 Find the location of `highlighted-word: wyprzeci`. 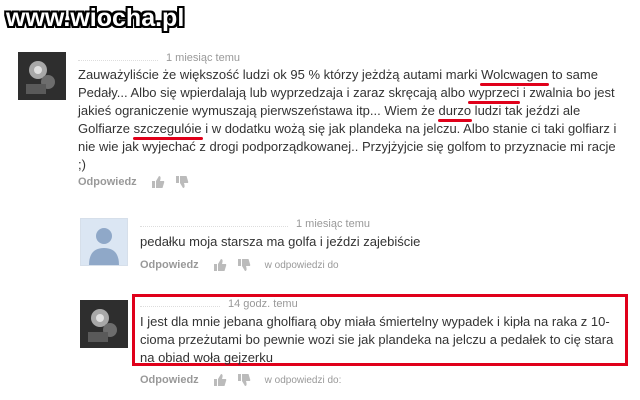

highlighted-word: wyprzeci is located at coordinates (493, 94).